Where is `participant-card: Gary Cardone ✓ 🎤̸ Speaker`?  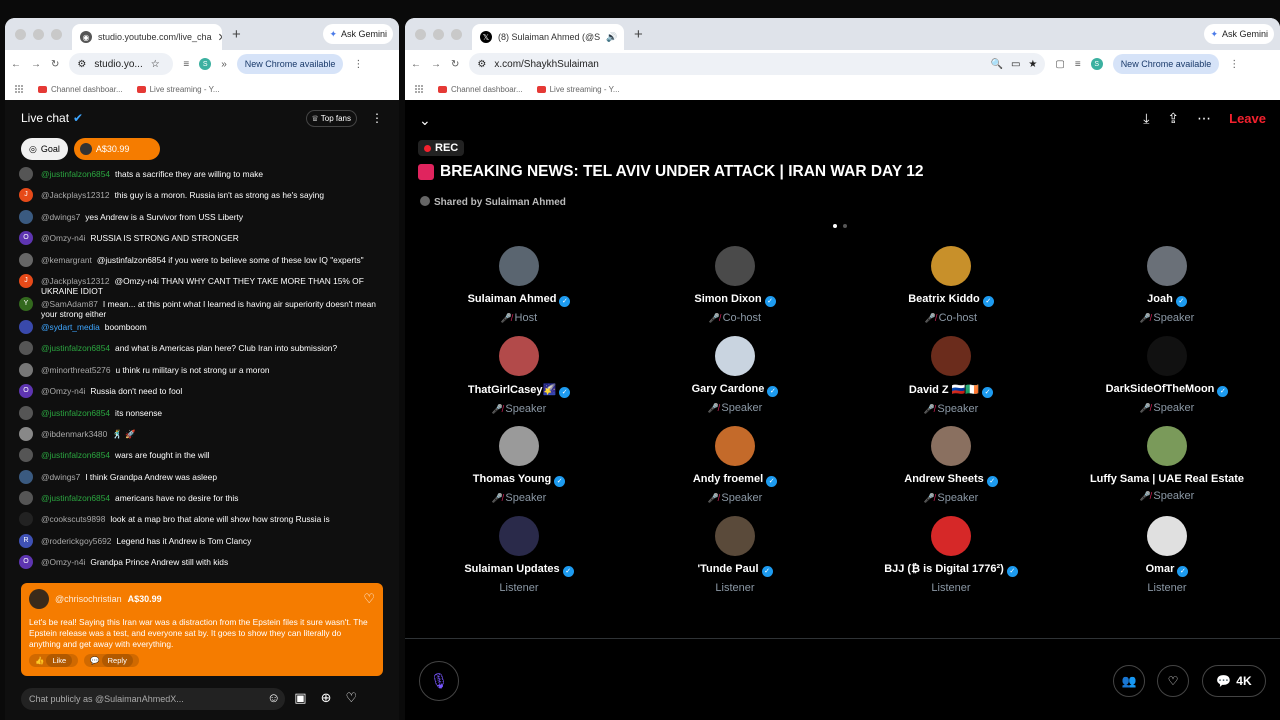
participant-card: Gary Cardone ✓ 🎤̸ Speaker is located at coordinates (735, 375).